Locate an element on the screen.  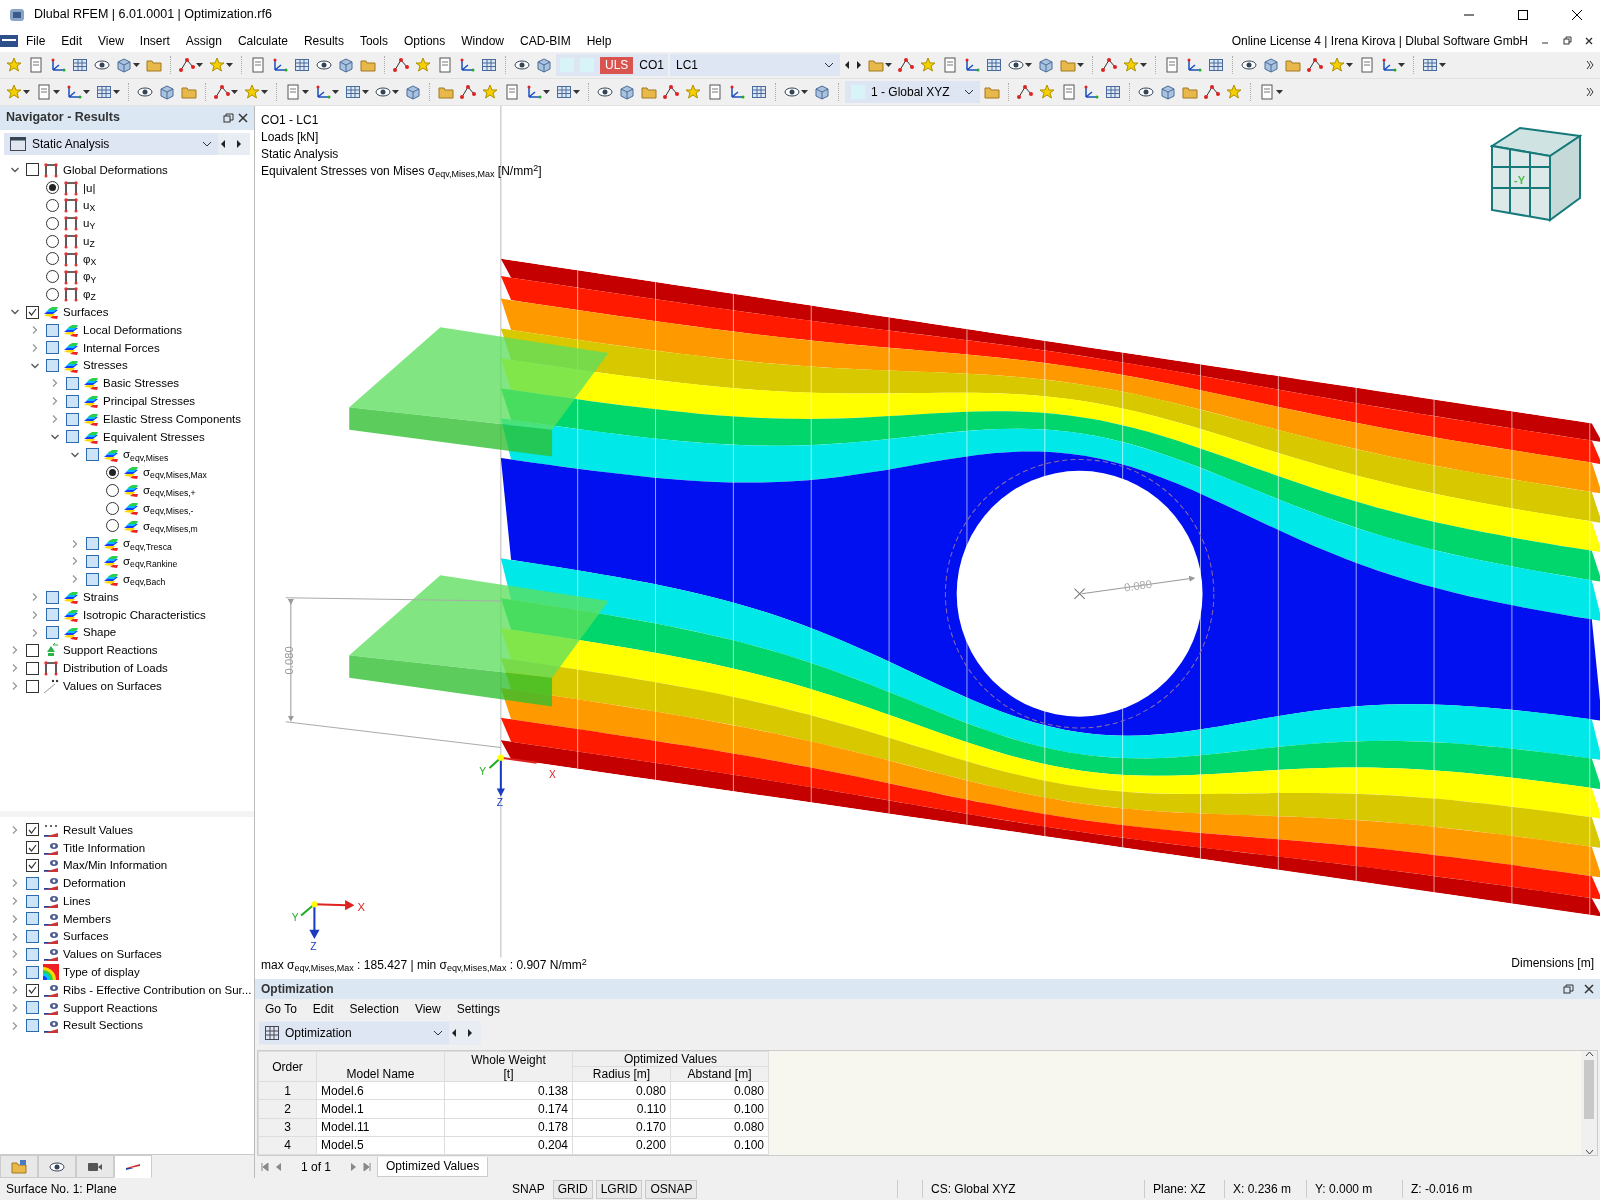
tree-item: Stresses is located at coordinates (105, 365).